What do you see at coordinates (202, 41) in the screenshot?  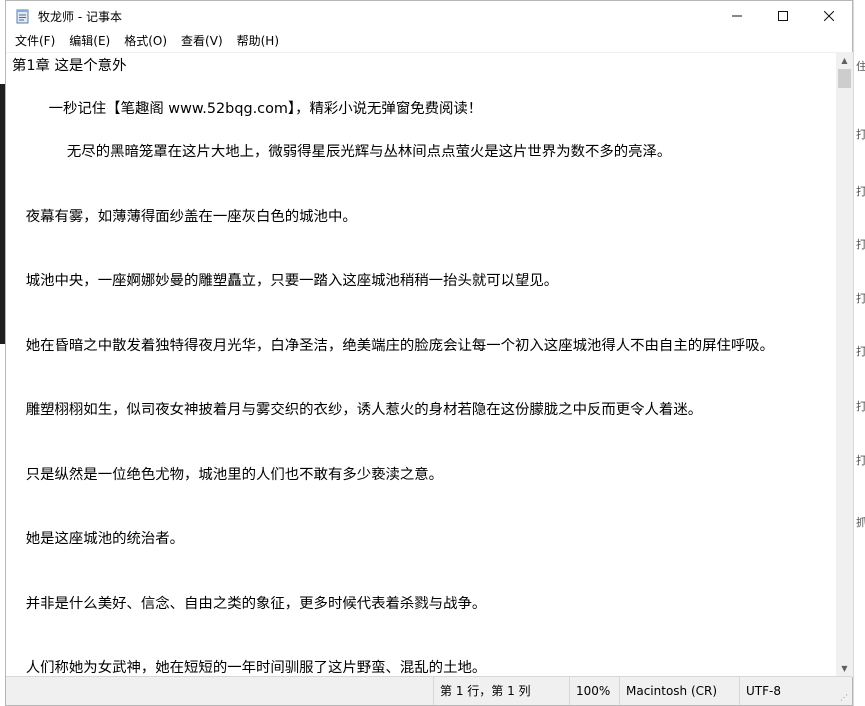 I see `menu-view: 查看(V)` at bounding box center [202, 41].